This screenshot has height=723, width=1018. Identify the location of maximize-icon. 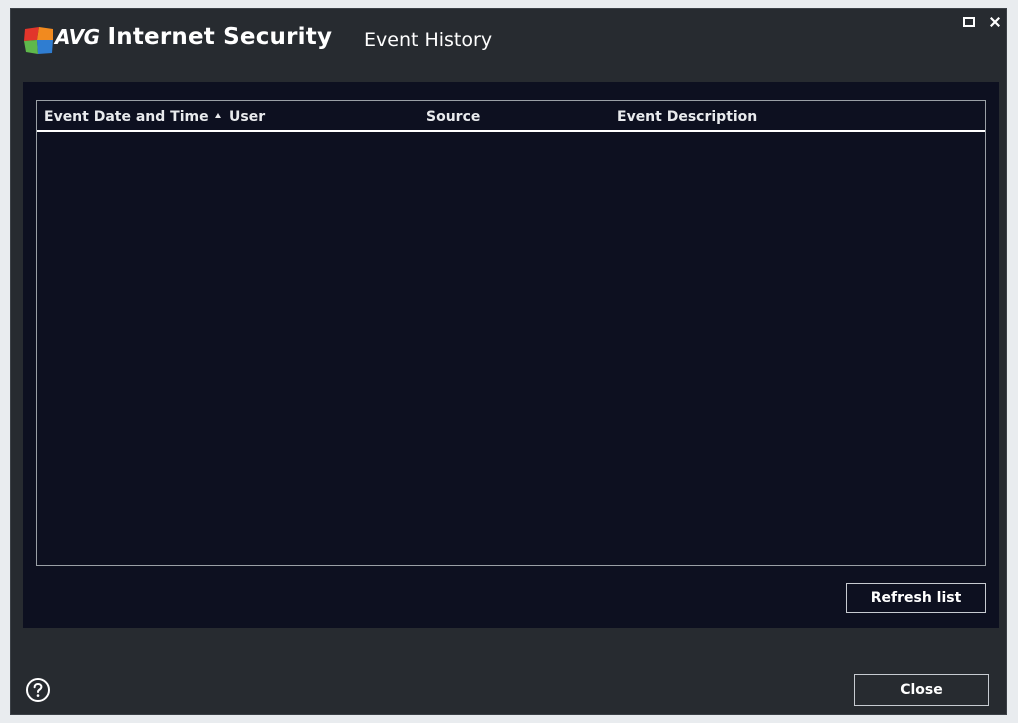
(969, 22).